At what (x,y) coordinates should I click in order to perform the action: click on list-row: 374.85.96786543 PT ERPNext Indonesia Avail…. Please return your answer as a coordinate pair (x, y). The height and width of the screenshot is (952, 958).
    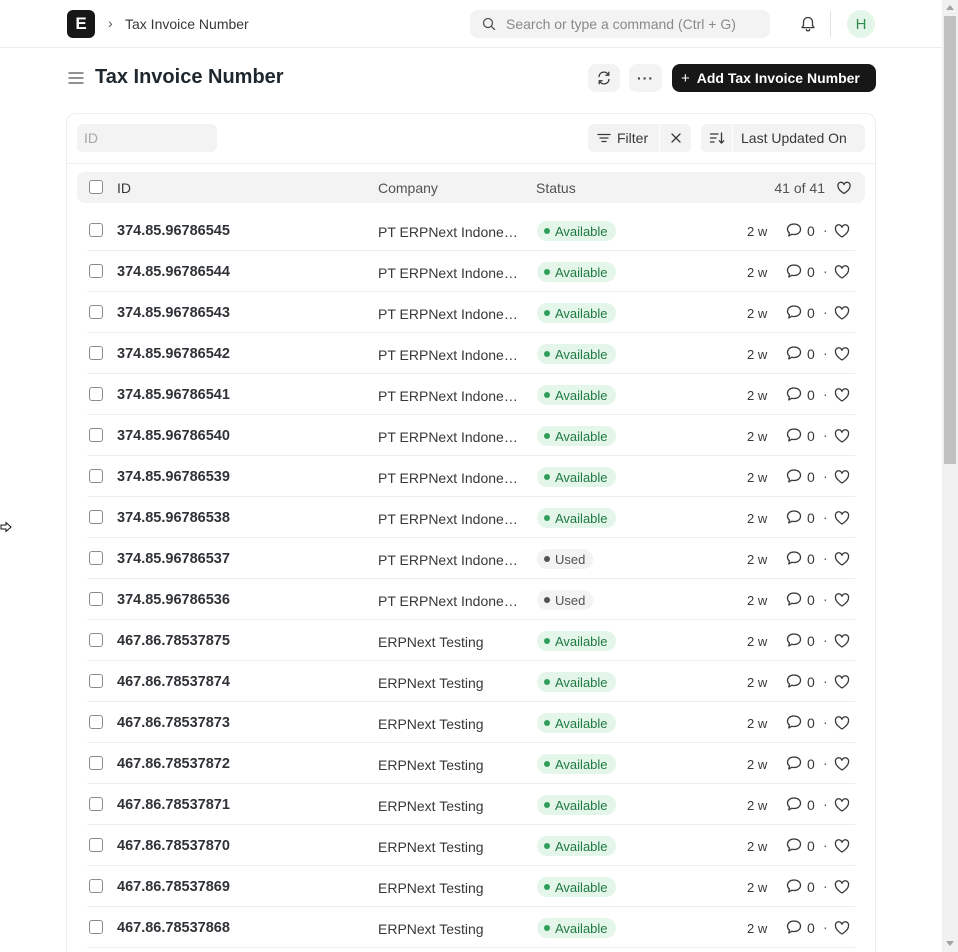
    Looking at the image, I should click on (471, 312).